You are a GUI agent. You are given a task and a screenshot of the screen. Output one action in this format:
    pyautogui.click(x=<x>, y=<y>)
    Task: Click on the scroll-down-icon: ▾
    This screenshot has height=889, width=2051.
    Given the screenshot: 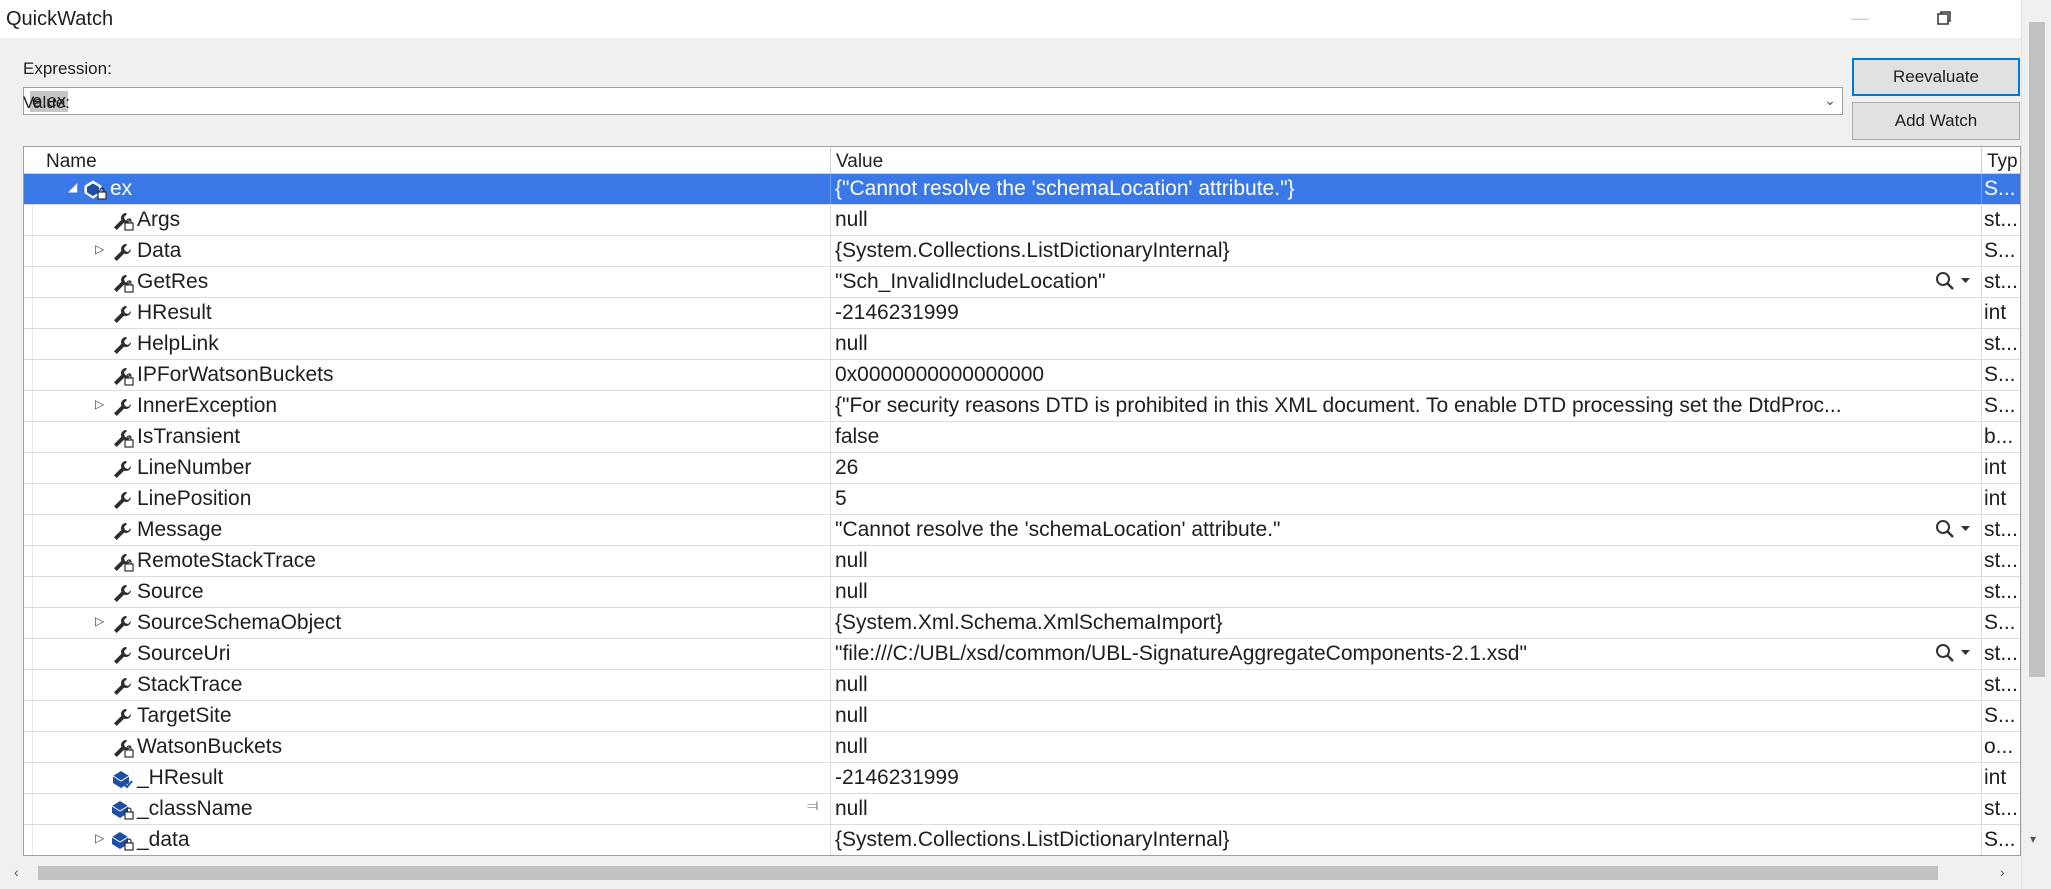 What is the action you would take?
    pyautogui.click(x=2033, y=839)
    